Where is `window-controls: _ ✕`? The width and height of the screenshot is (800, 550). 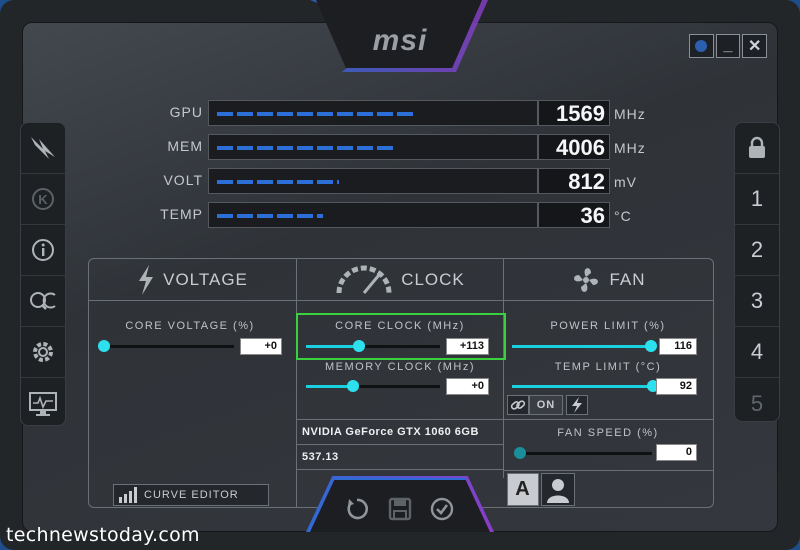
window-controls: _ ✕ is located at coordinates (728, 46).